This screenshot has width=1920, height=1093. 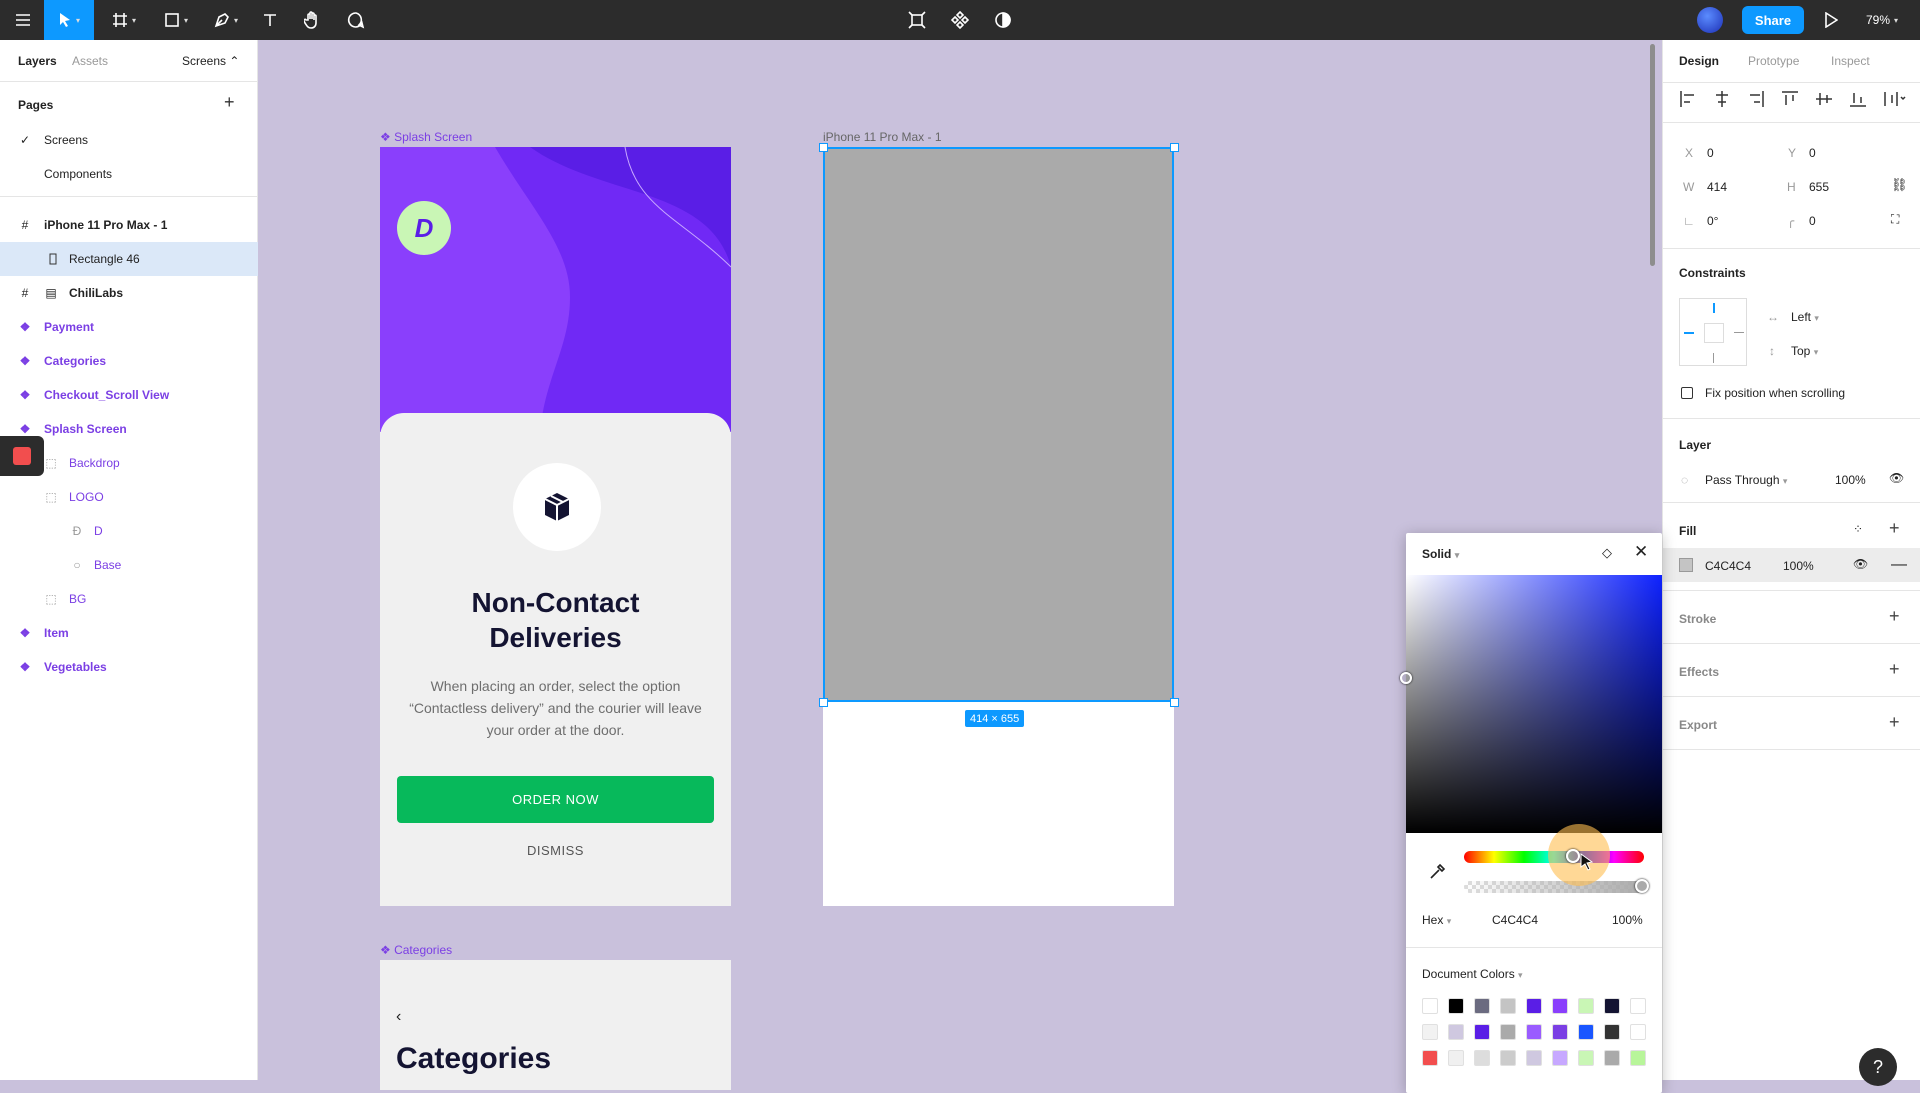 I want to click on saturation-knob, so click(x=1406, y=678).